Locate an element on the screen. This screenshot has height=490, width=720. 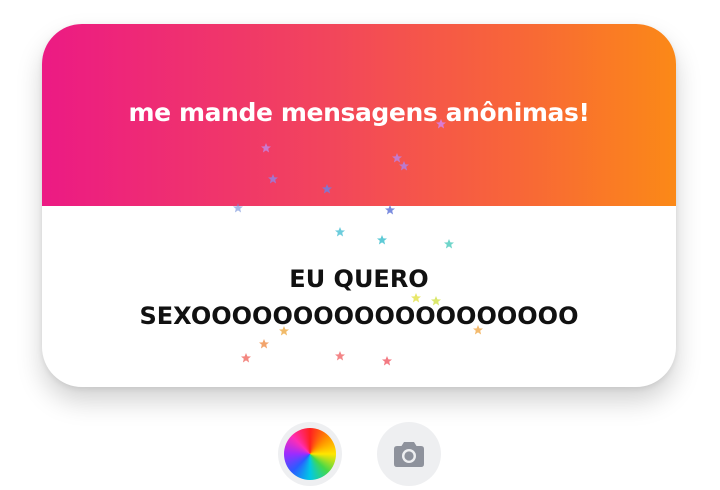
camera-button is located at coordinates (409, 454).